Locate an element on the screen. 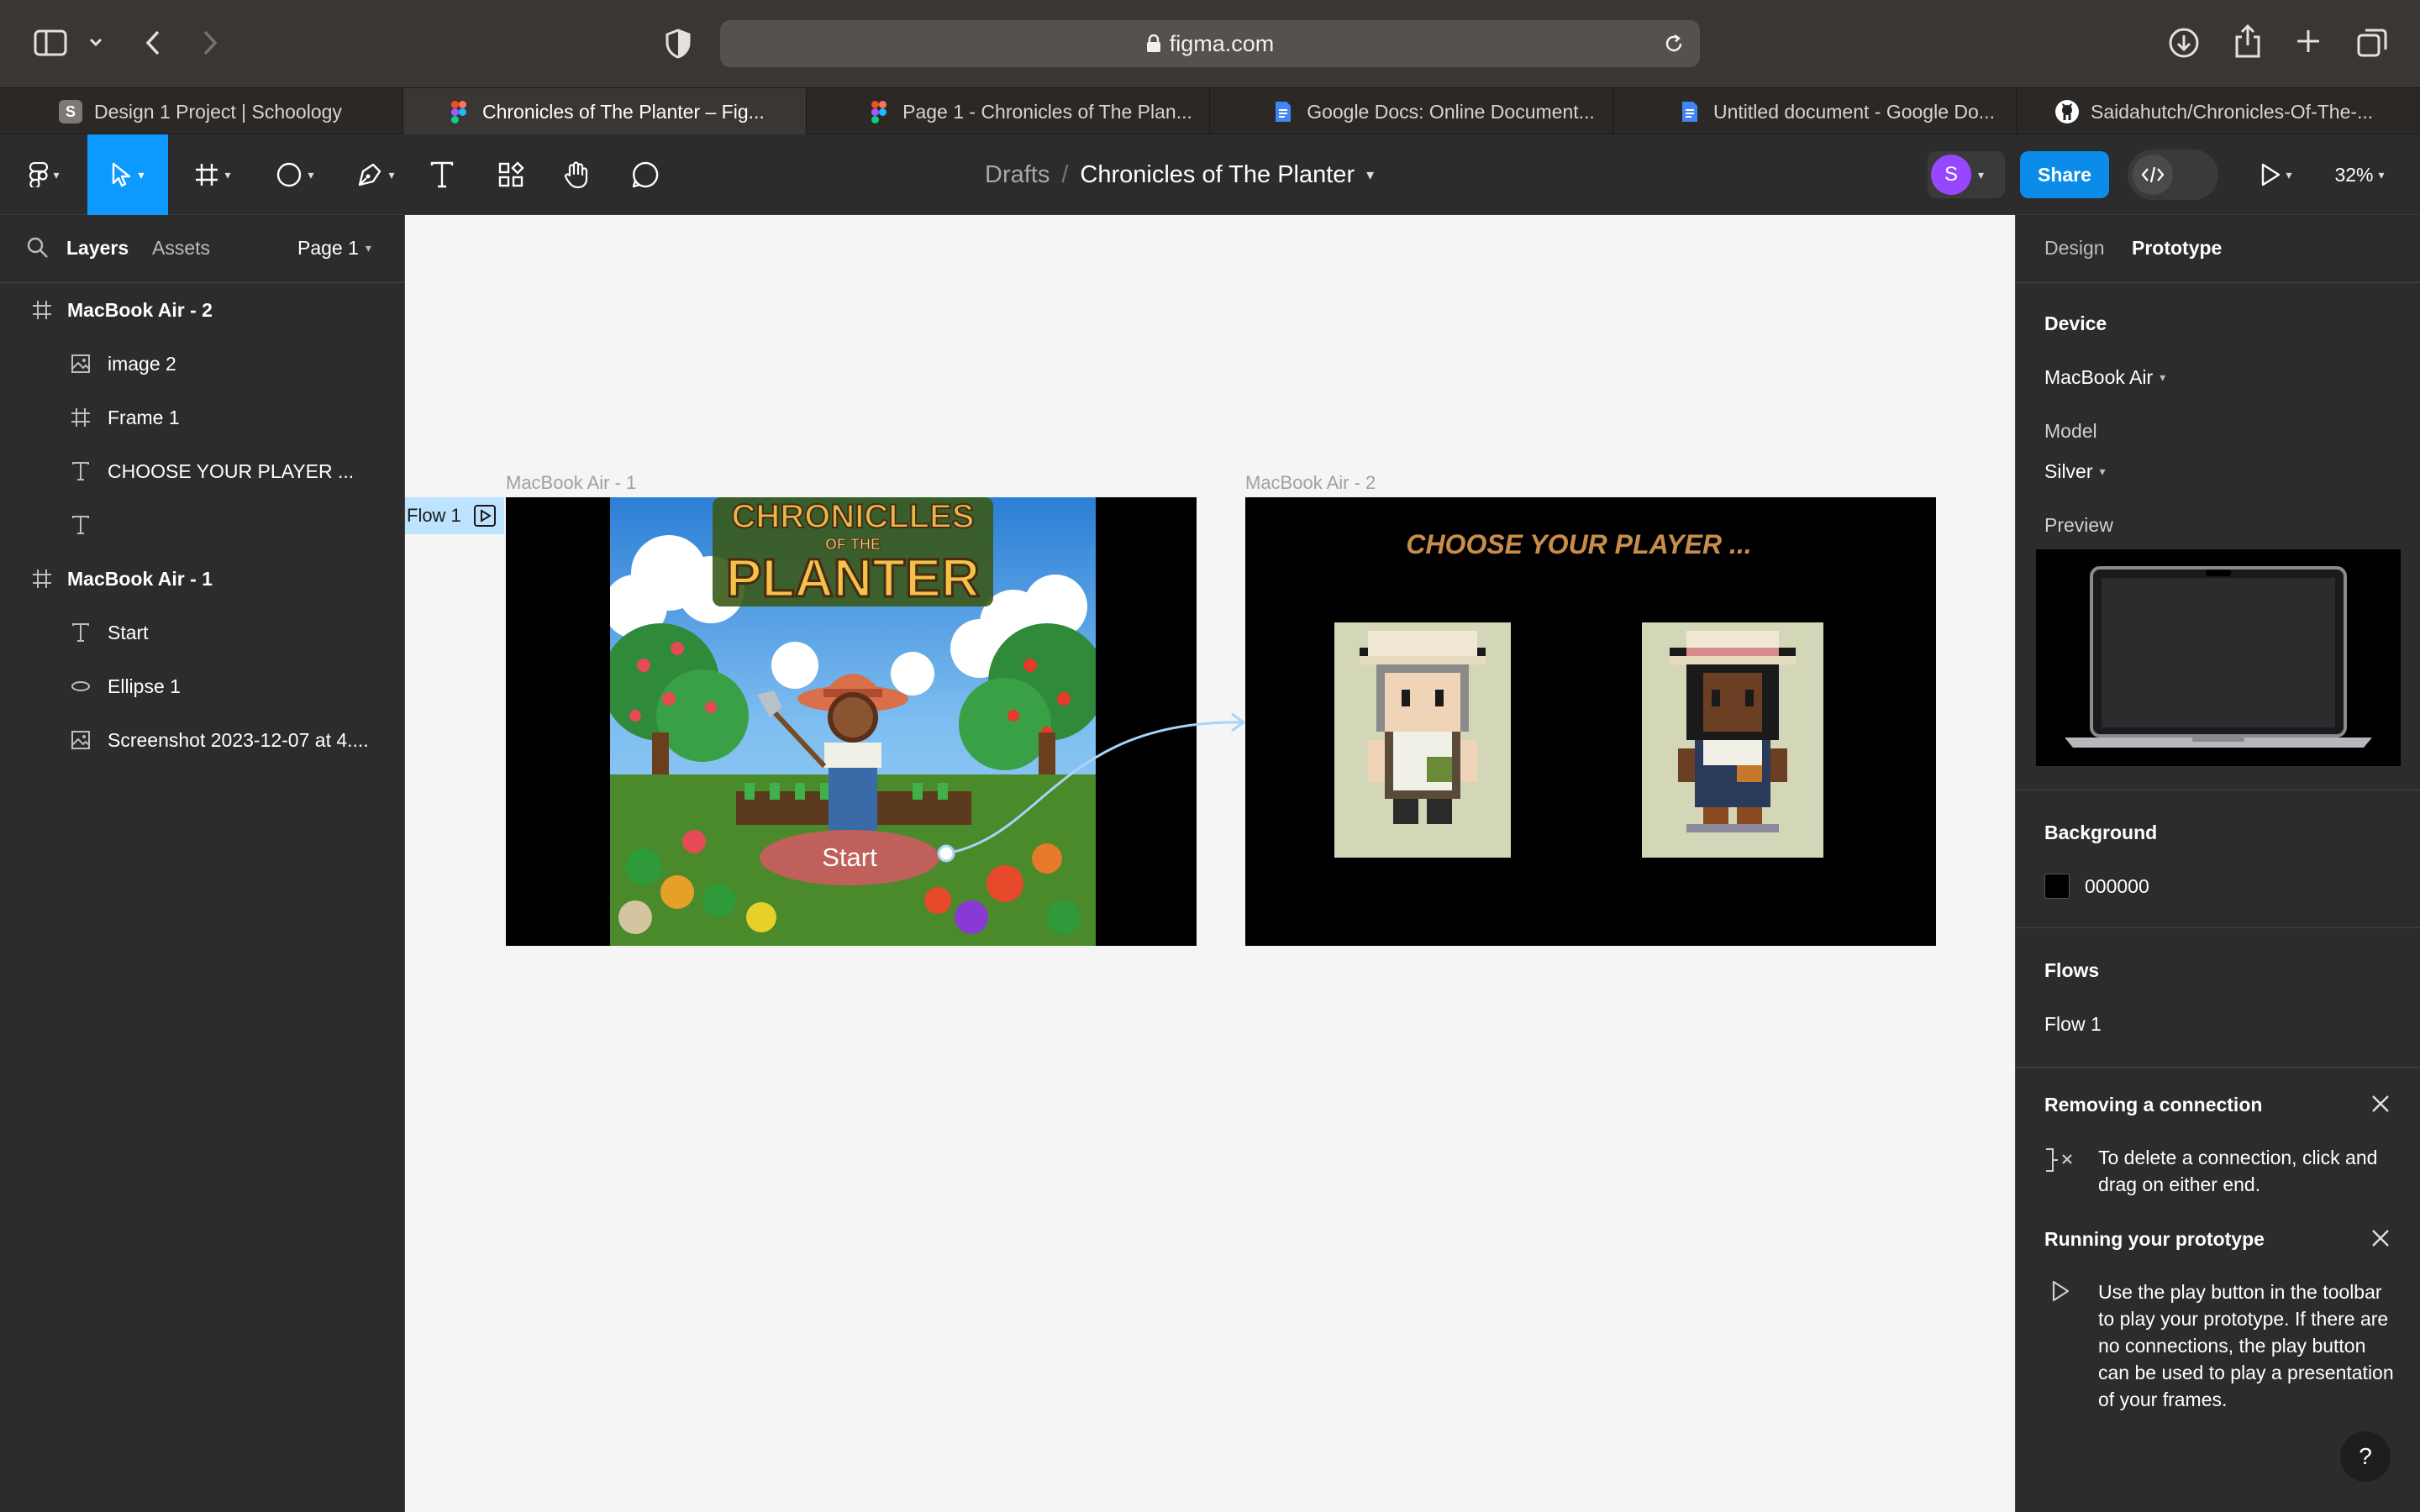  tab-assets: Assets is located at coordinates (181, 248).